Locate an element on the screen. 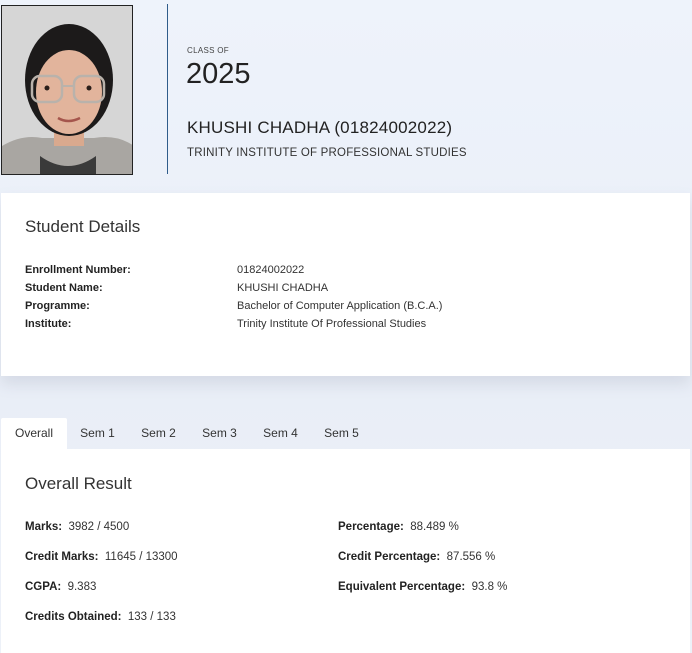  semester-tabs: Overall Sem 1 Sem 2 Sem 3 Sem 4 Sem 5 is located at coordinates (345, 433).